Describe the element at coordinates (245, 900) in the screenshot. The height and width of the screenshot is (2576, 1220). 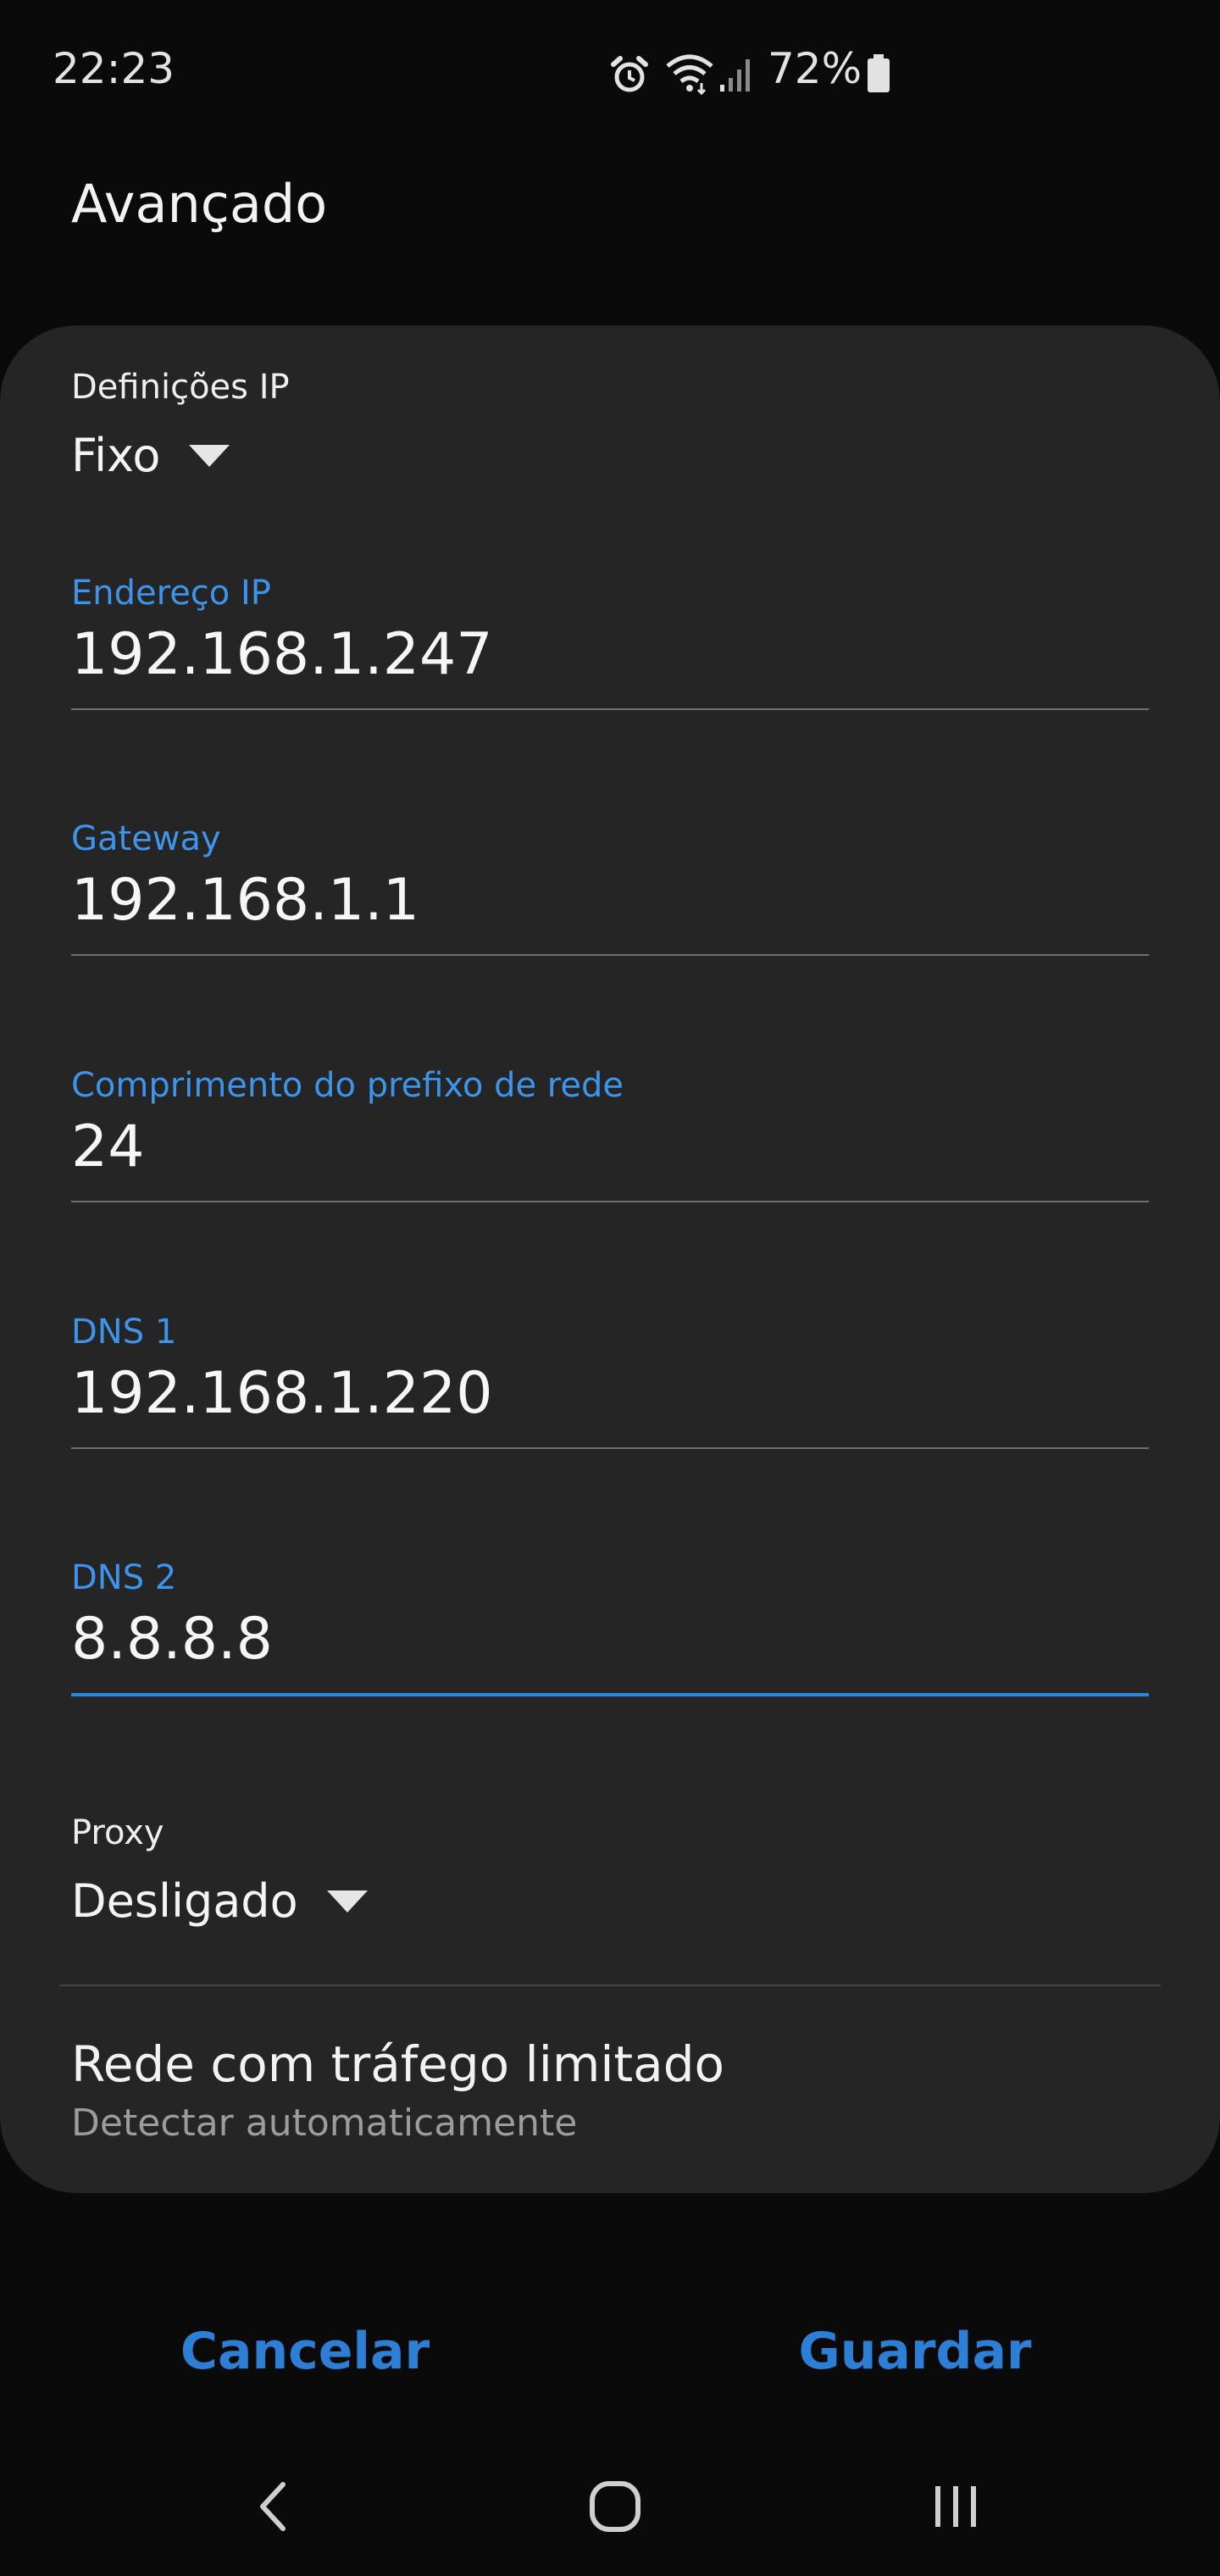
I see `gateway-value: 192.168.1.1` at that location.